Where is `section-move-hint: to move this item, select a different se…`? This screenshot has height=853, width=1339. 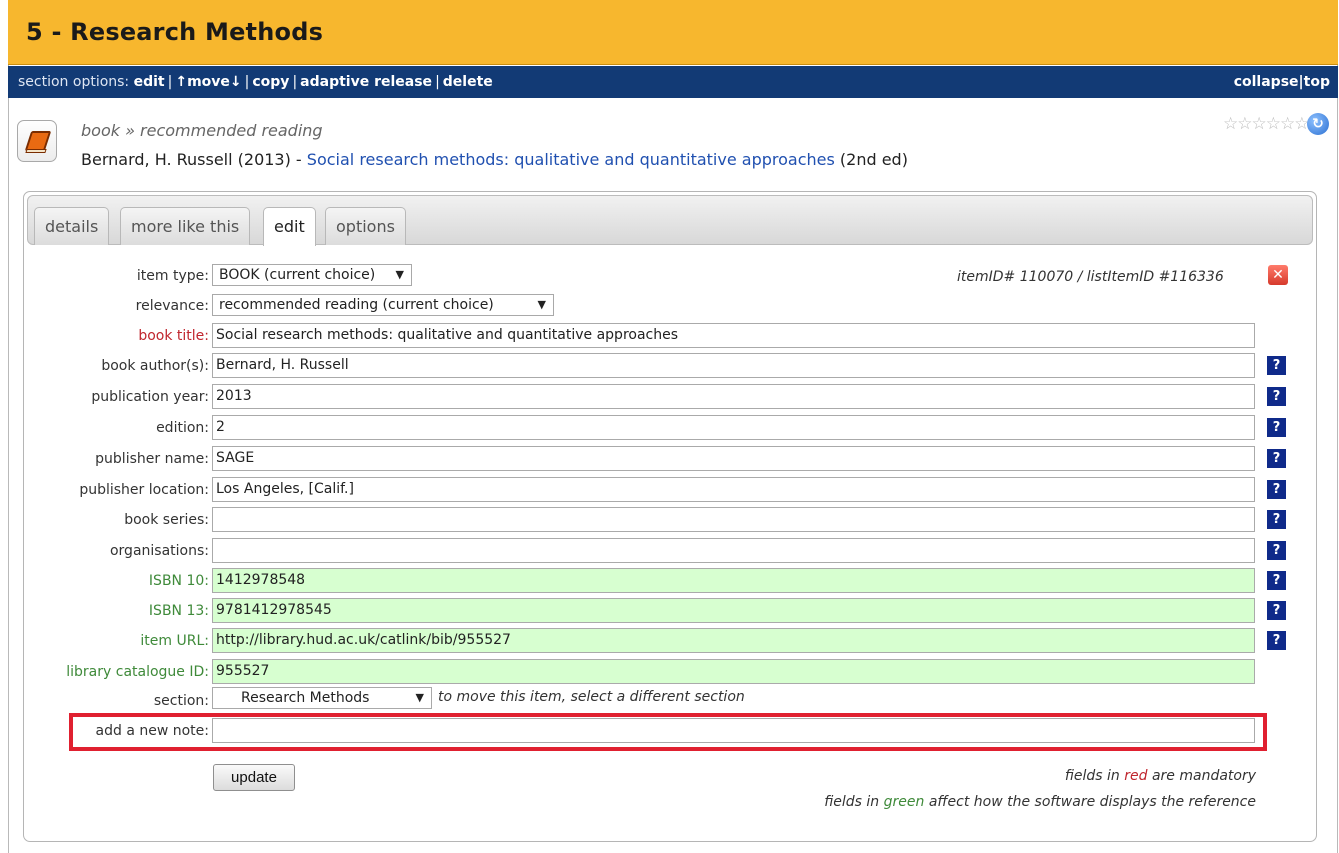 section-move-hint: to move this item, select a different se… is located at coordinates (591, 697).